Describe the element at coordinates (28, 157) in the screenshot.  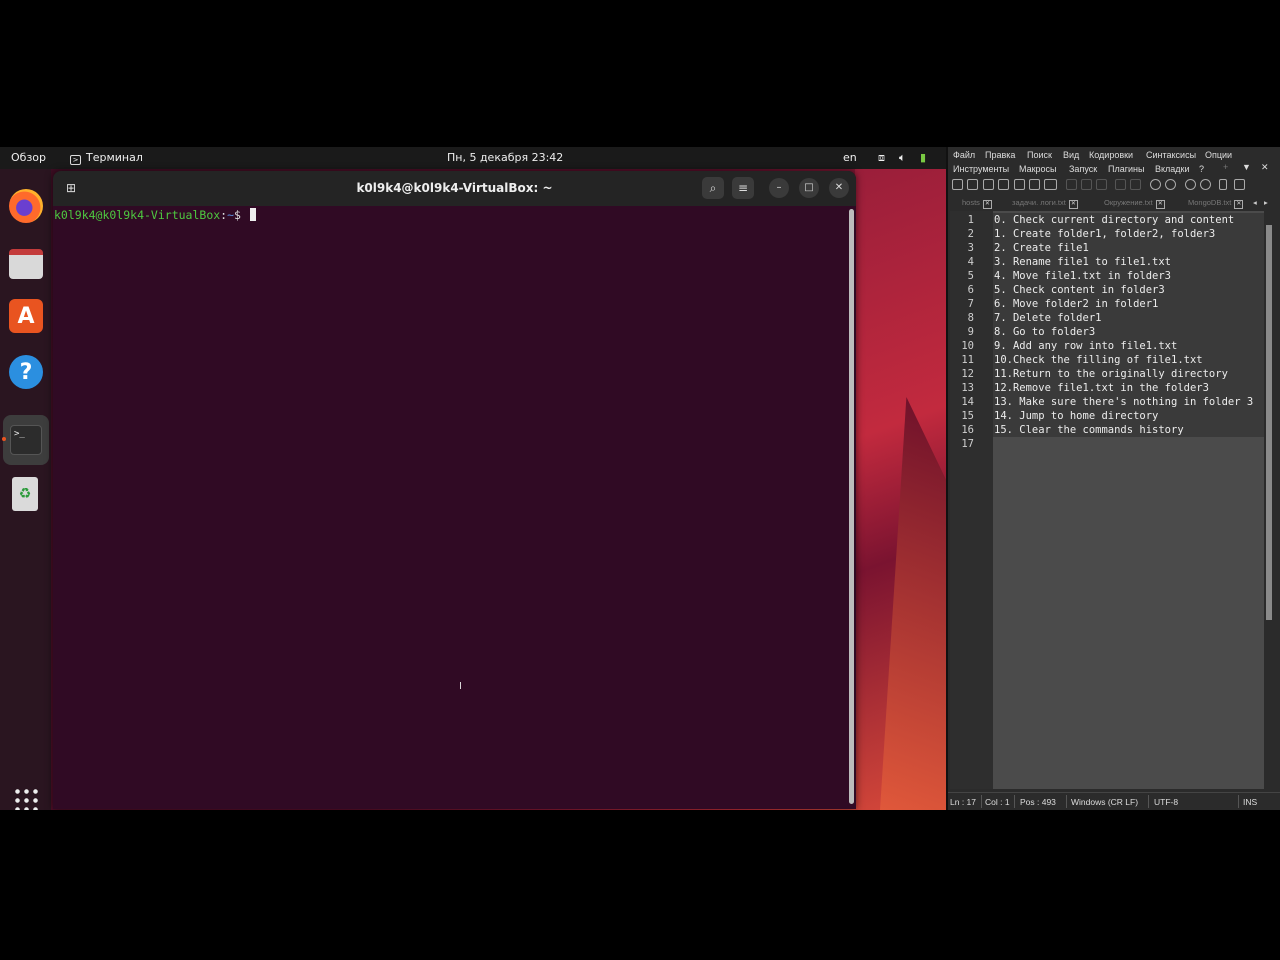
I see `activities-button: Обзор` at that location.